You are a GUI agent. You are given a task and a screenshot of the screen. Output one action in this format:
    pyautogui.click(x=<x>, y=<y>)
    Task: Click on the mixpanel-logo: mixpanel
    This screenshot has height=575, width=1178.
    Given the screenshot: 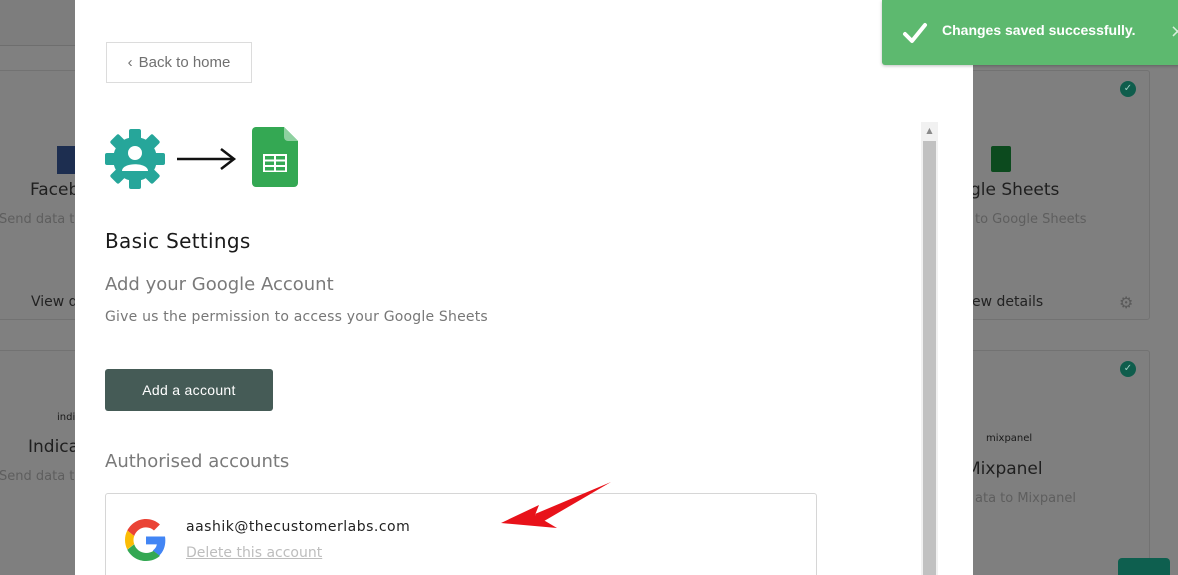 What is the action you would take?
    pyautogui.click(x=1009, y=438)
    